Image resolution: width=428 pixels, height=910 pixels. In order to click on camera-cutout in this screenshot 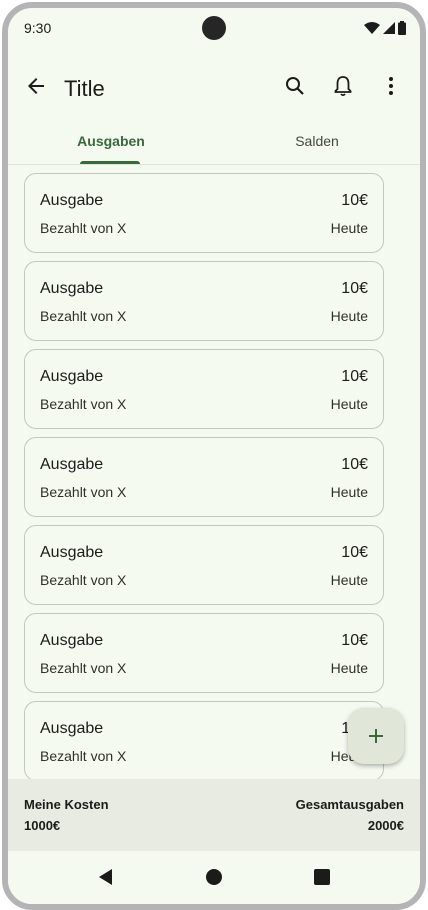, I will do `click(214, 28)`.